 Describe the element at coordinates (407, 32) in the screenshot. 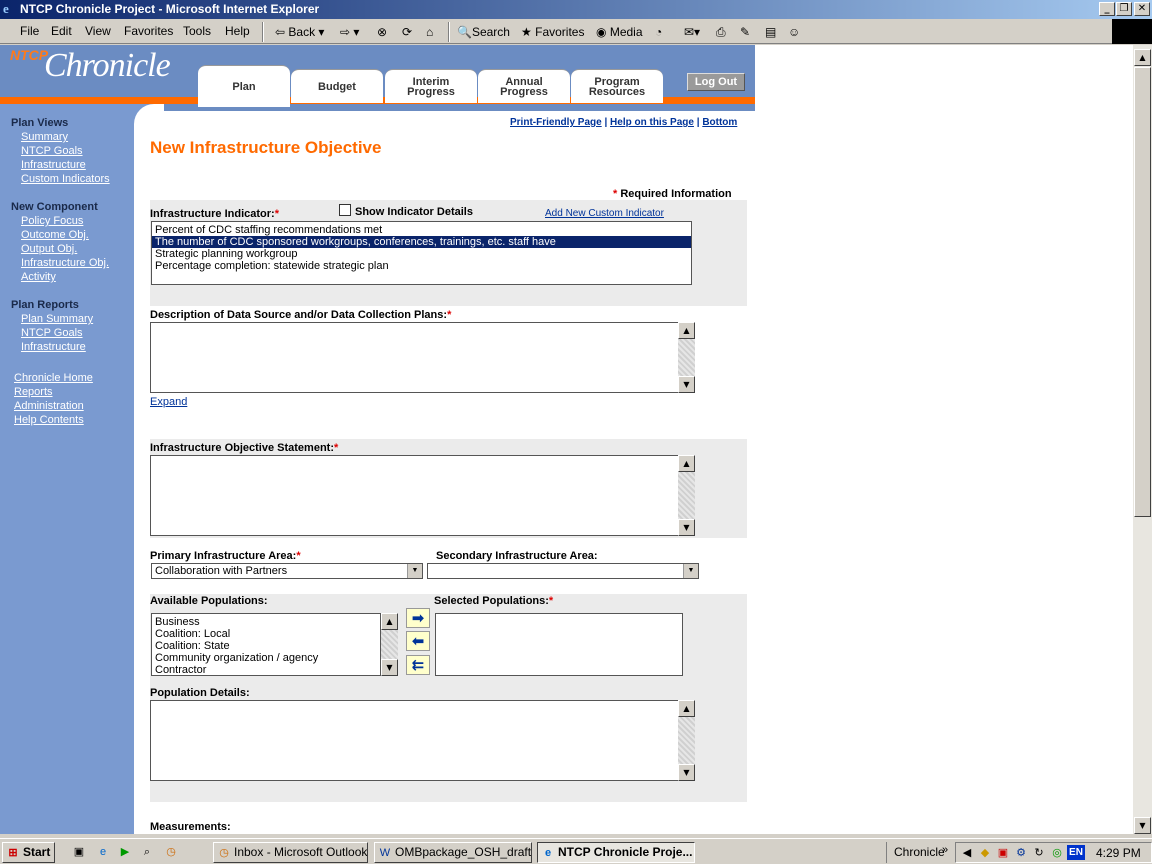

I see `refresh-icon: ⟳` at that location.